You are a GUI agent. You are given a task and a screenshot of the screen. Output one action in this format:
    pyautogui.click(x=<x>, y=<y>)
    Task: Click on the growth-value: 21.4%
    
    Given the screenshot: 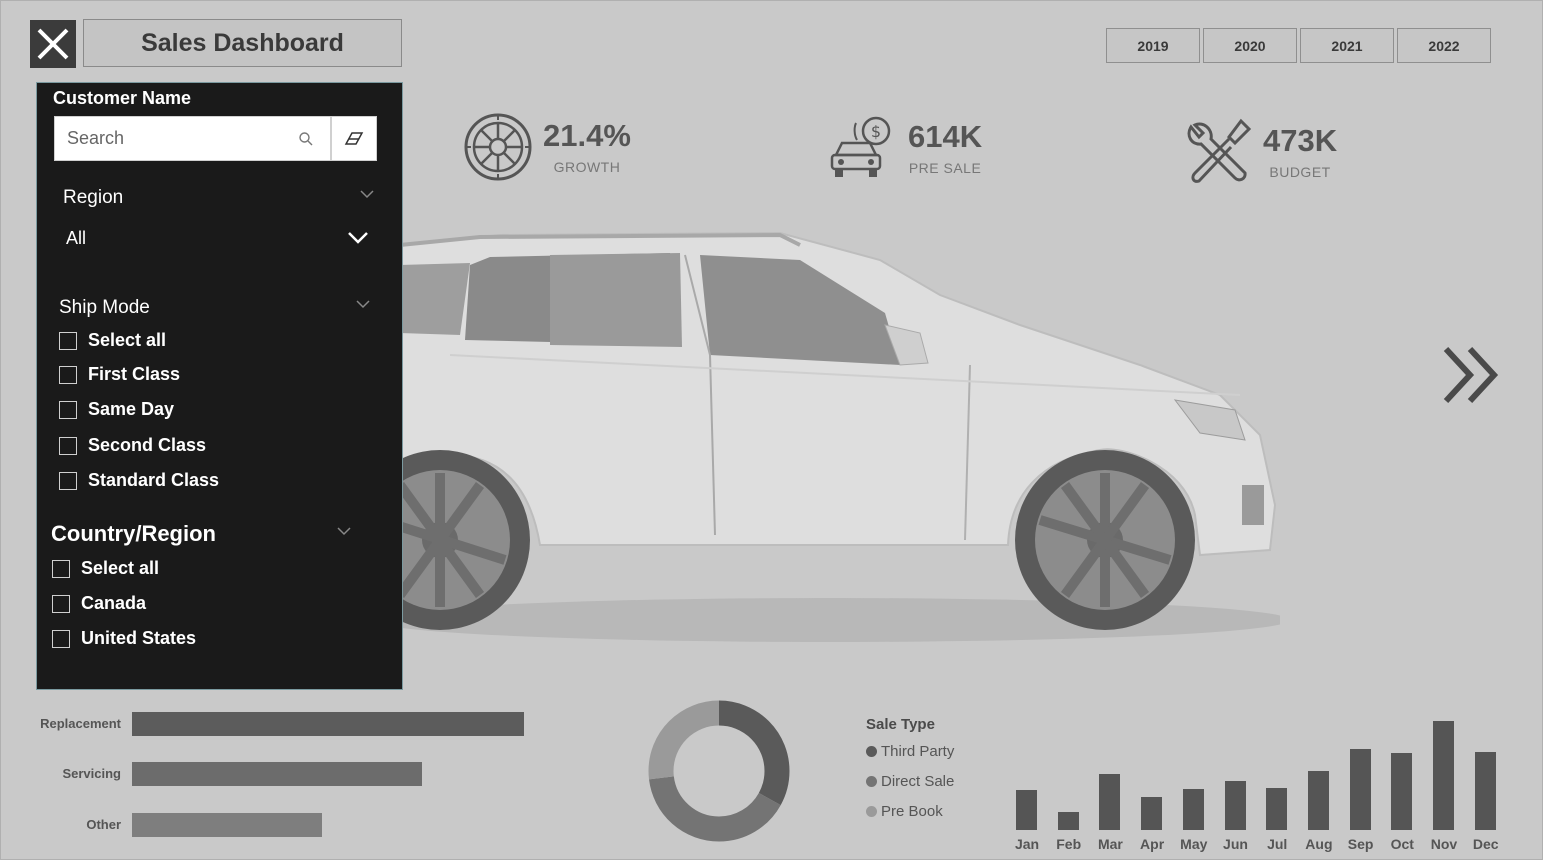 What is the action you would take?
    pyautogui.click(x=587, y=135)
    